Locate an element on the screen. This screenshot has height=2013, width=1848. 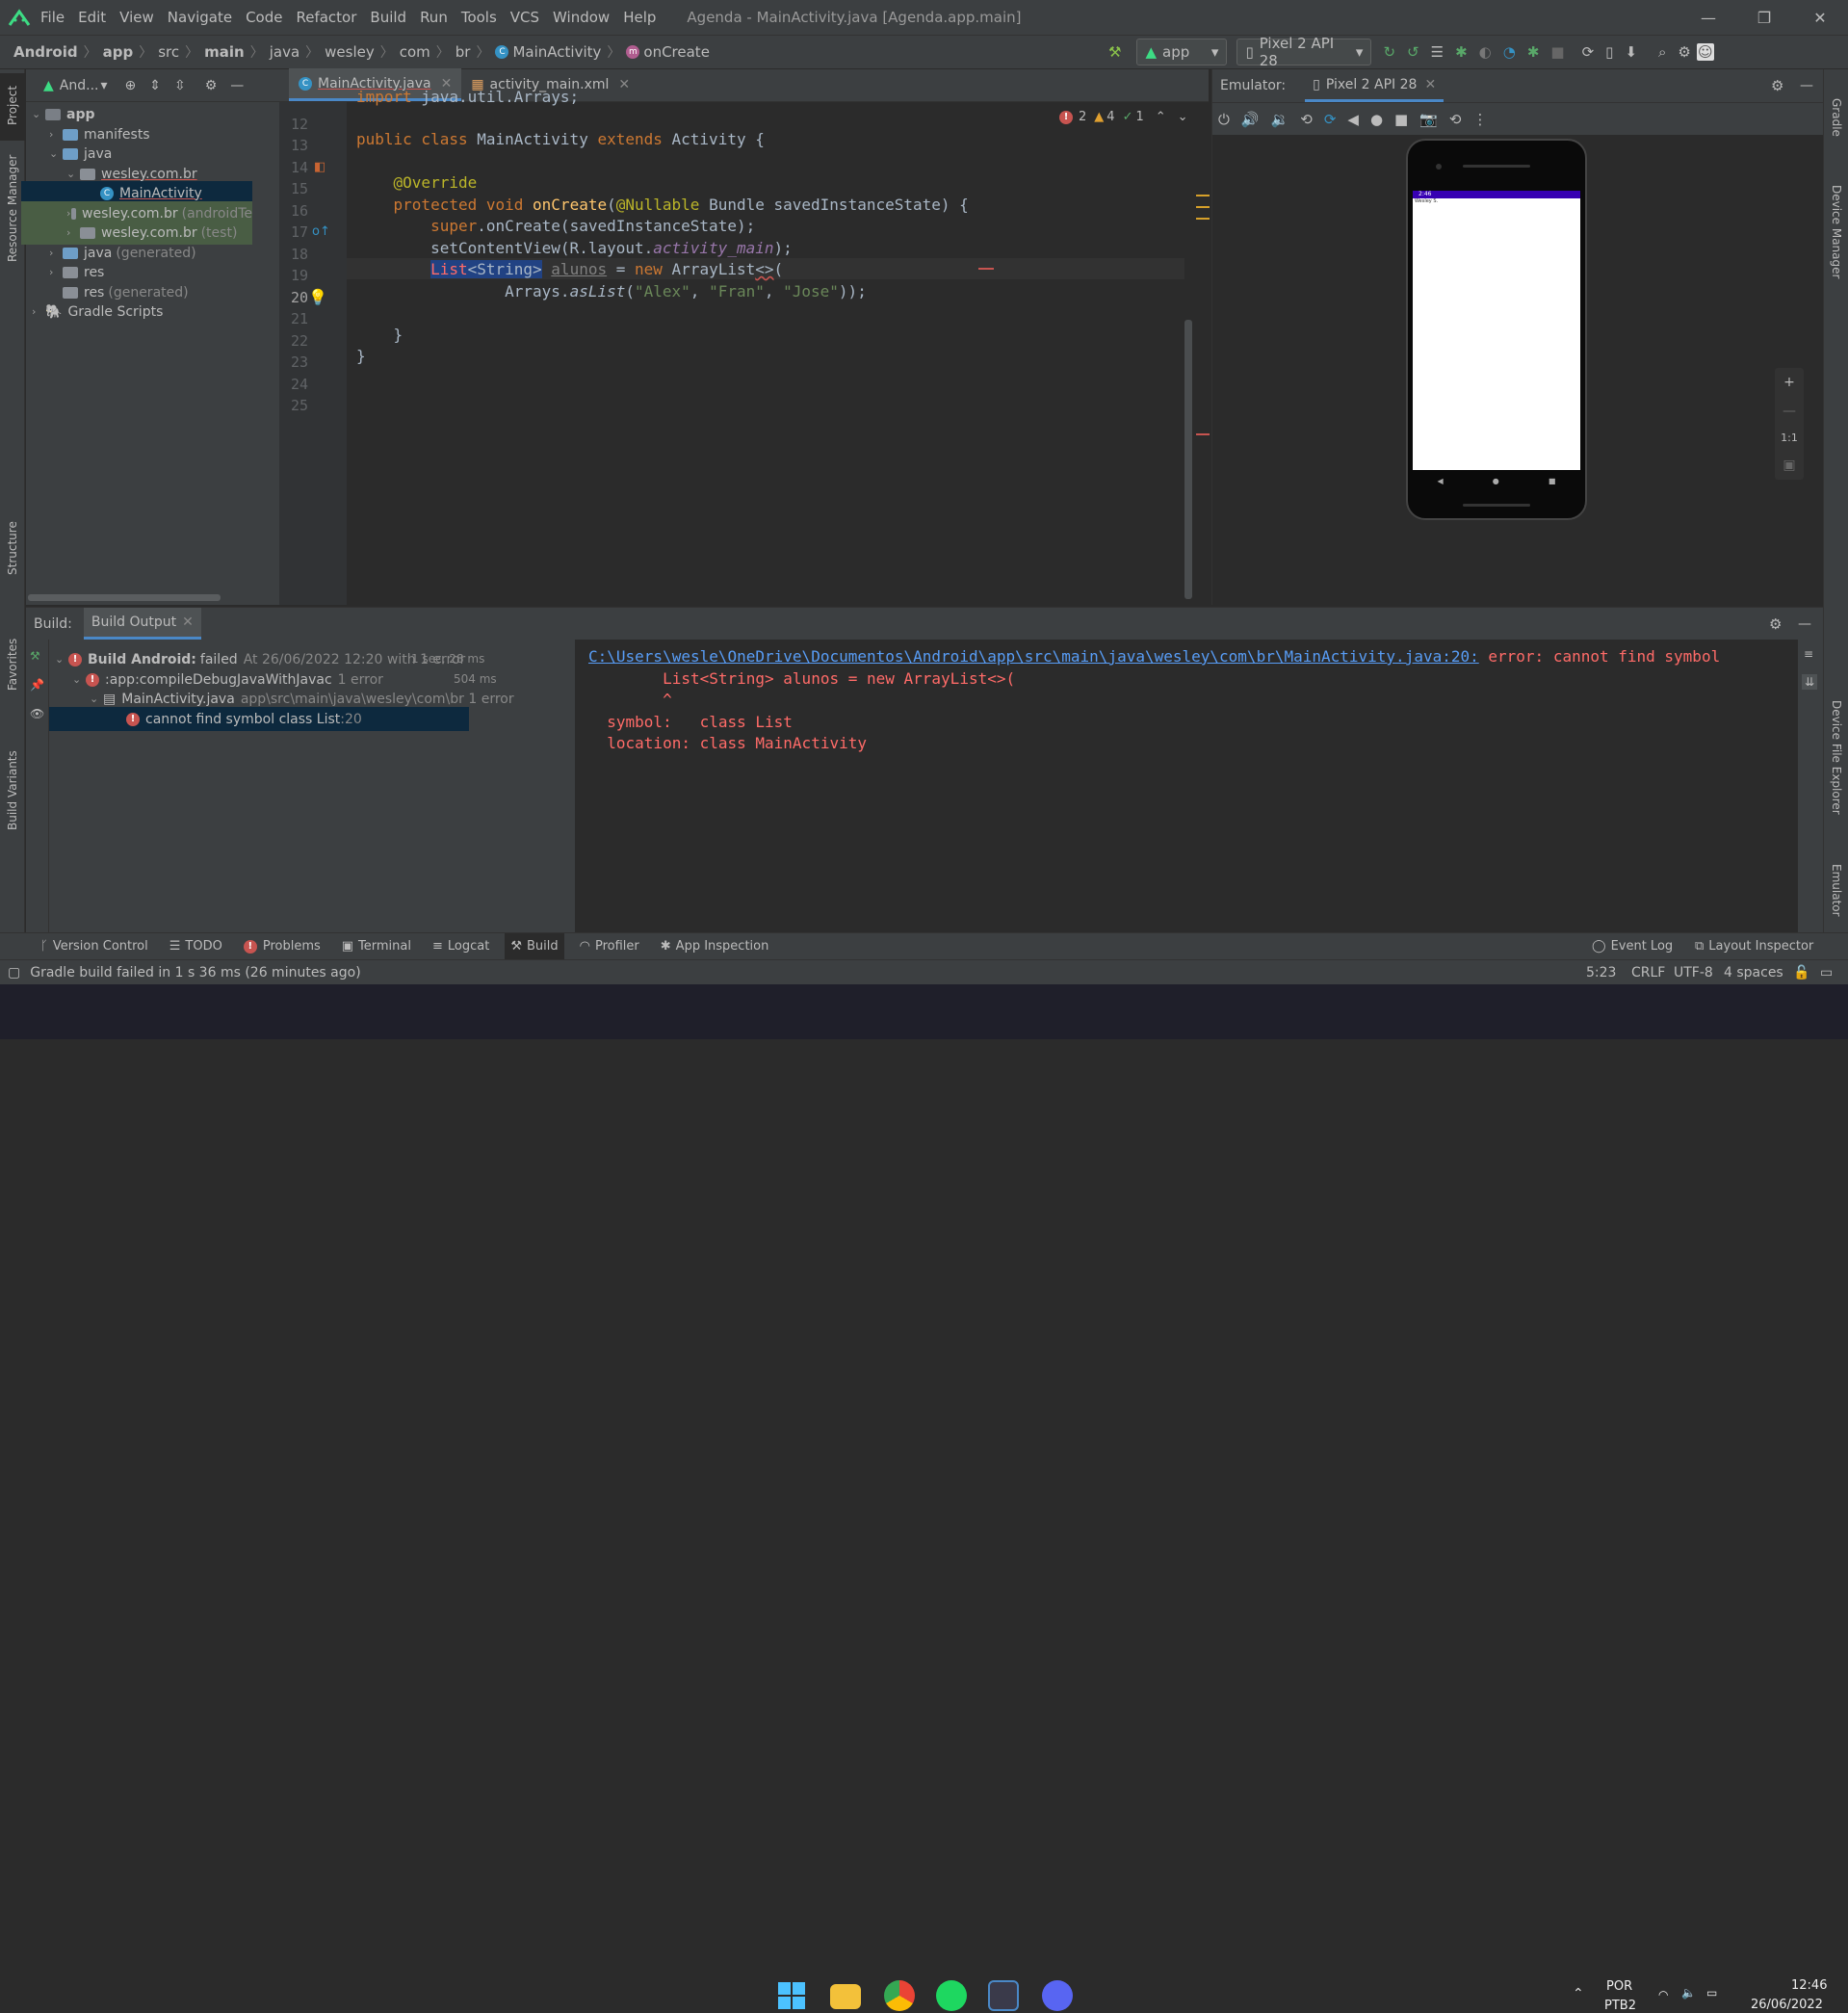
apply-code-changes-icon: ↺ is located at coordinates (1413, 52).